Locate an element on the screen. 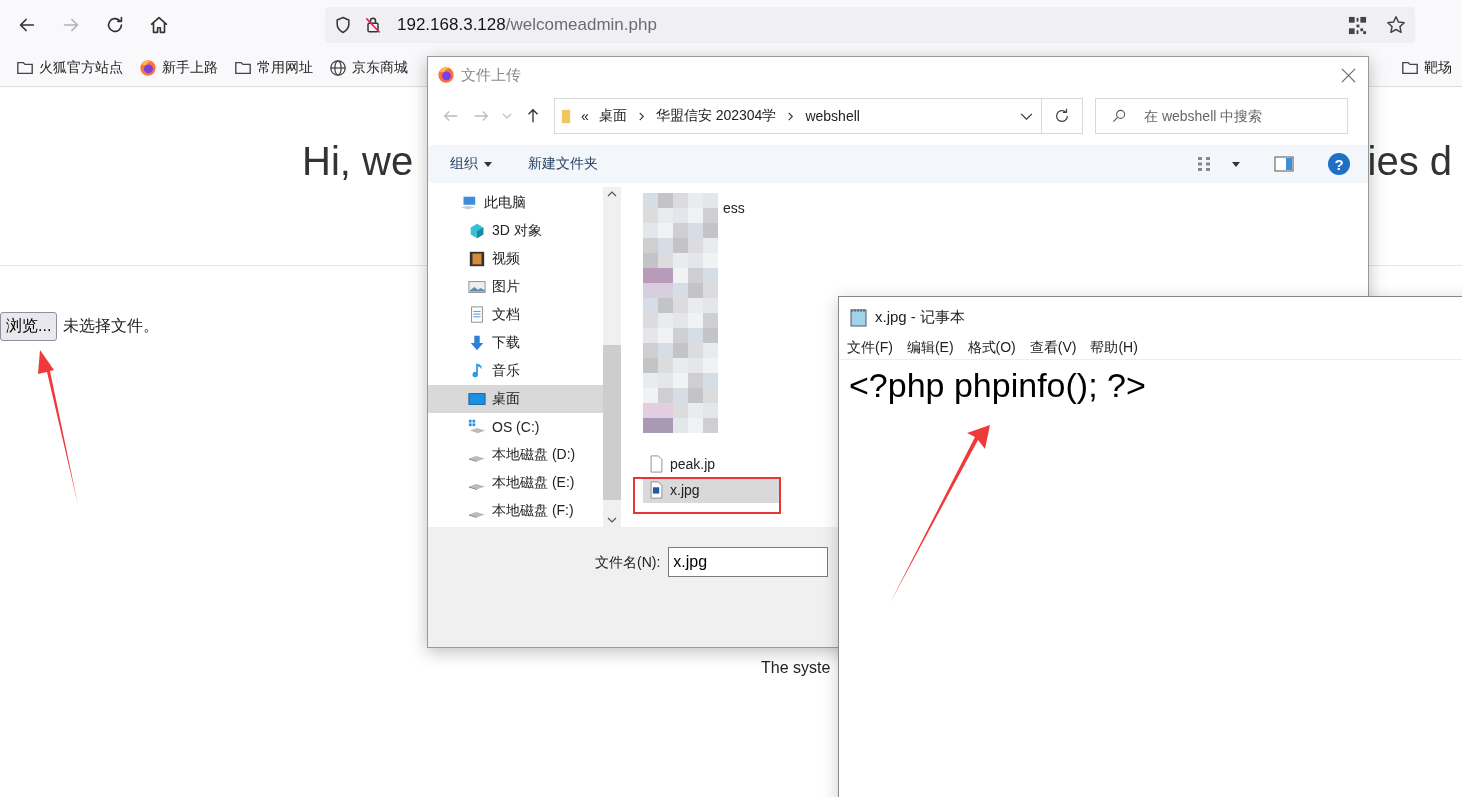 The height and width of the screenshot is (797, 1462). film-icon is located at coordinates (477, 259).